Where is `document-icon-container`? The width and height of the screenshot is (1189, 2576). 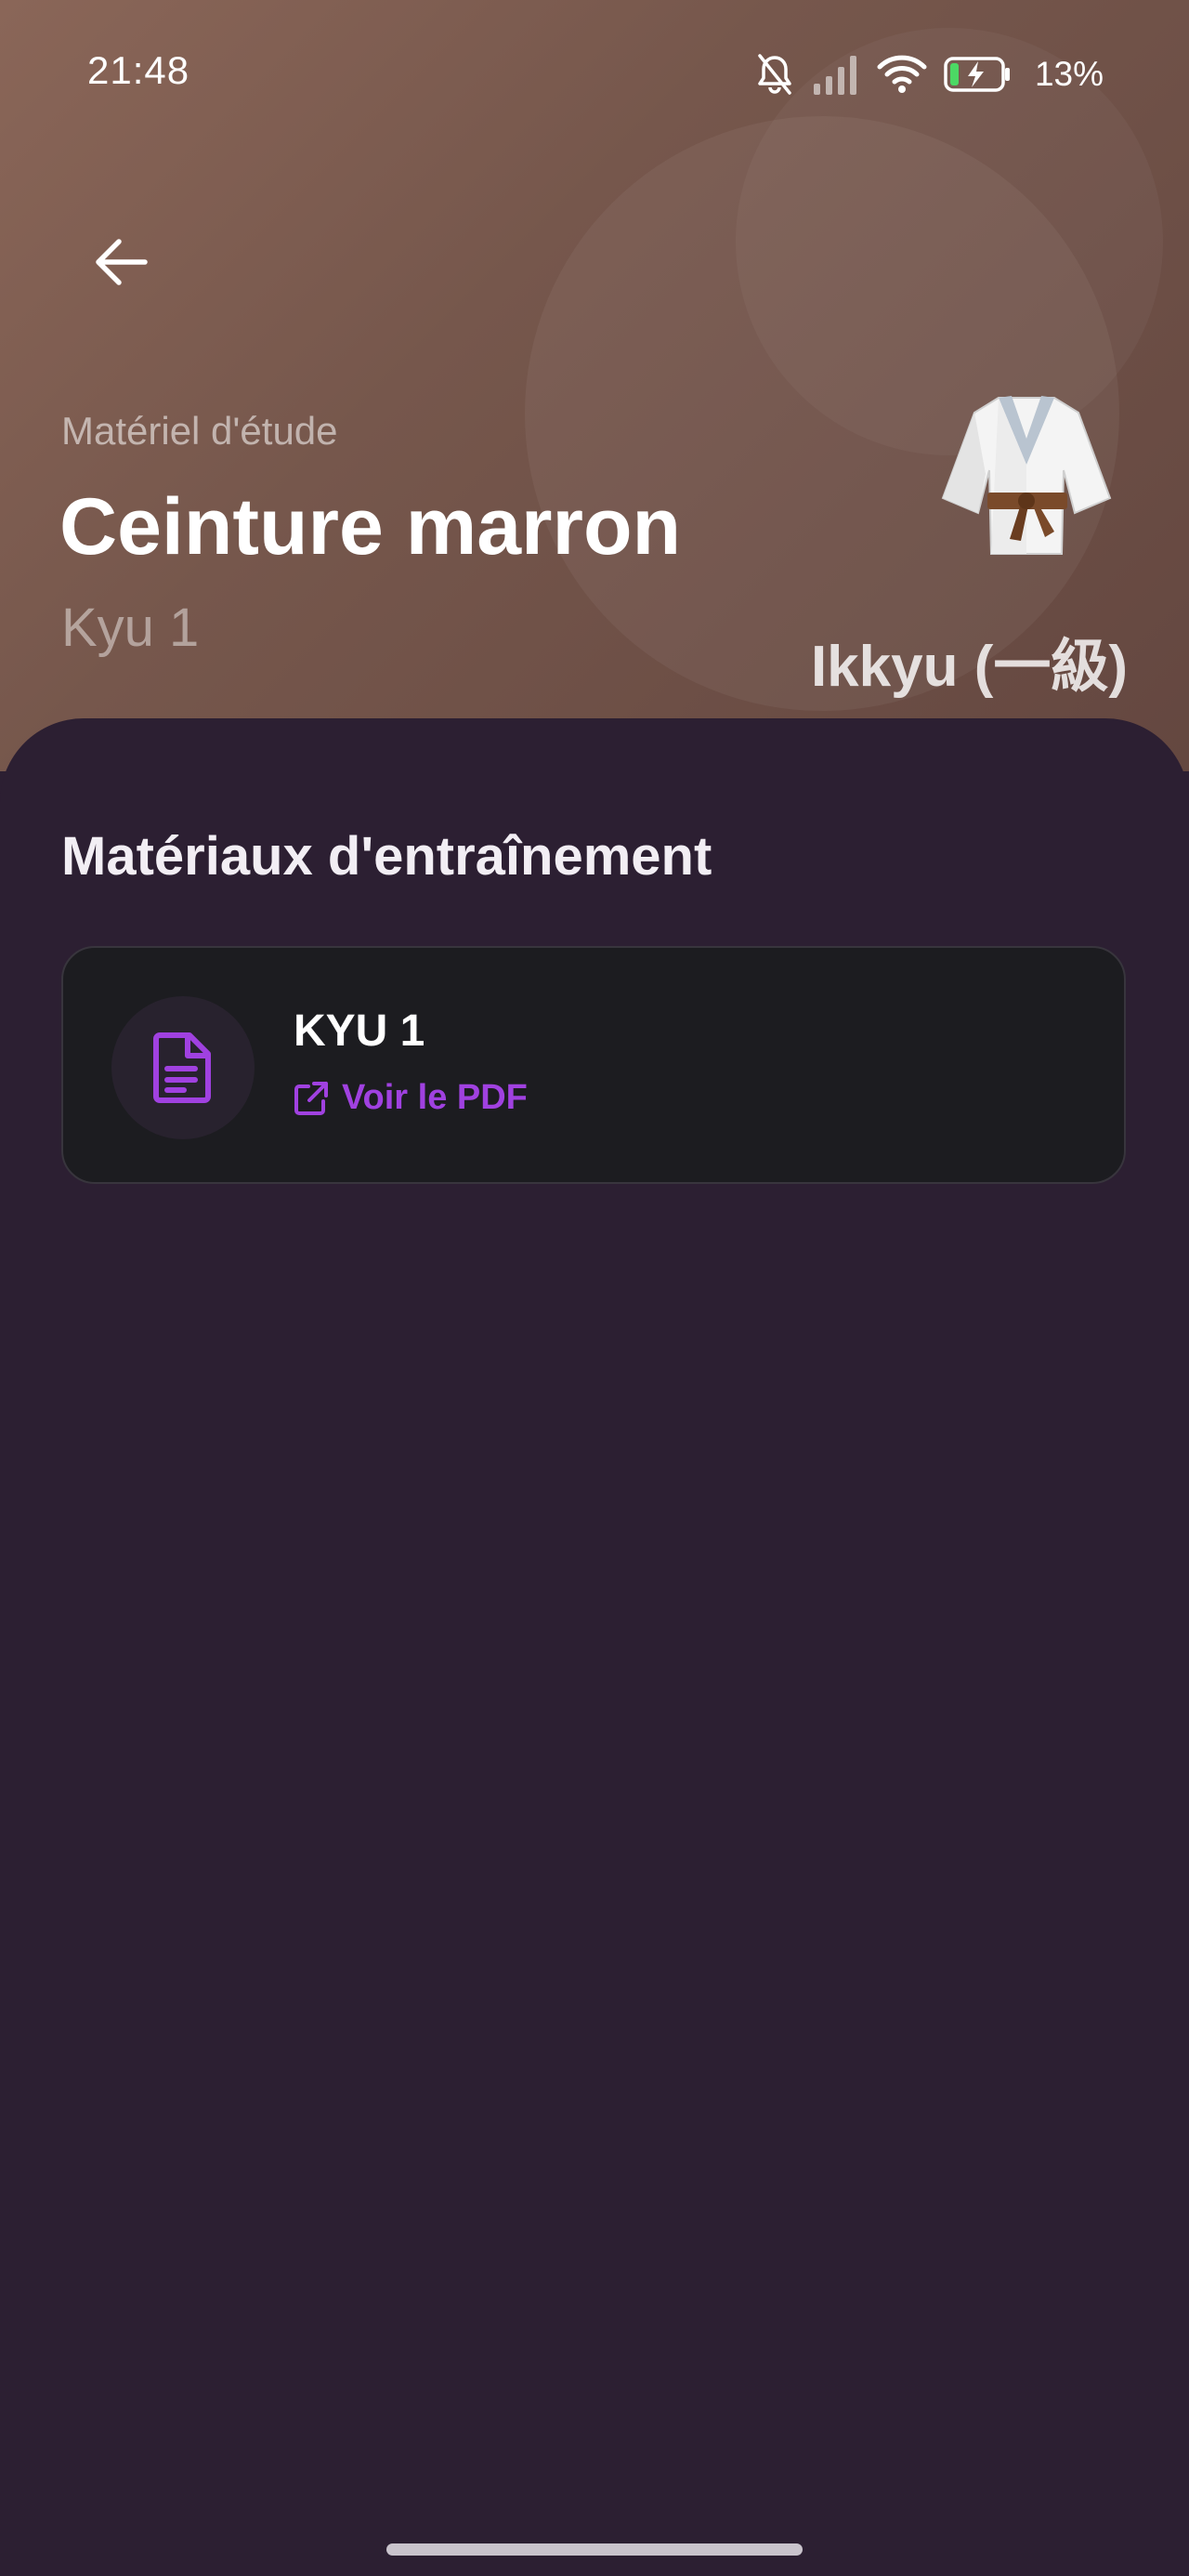
document-icon-container is located at coordinates (183, 1067).